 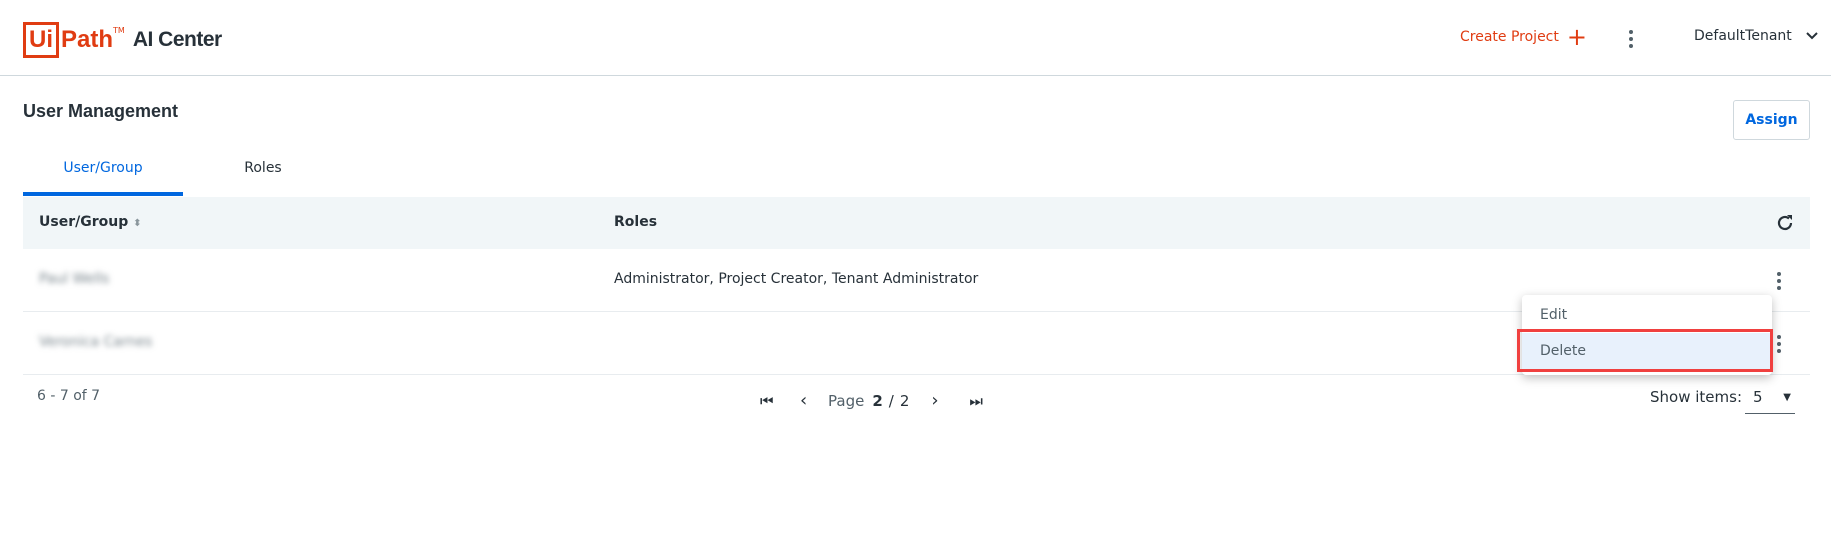 What do you see at coordinates (1771, 120) in the screenshot?
I see `assign-button: Assign` at bounding box center [1771, 120].